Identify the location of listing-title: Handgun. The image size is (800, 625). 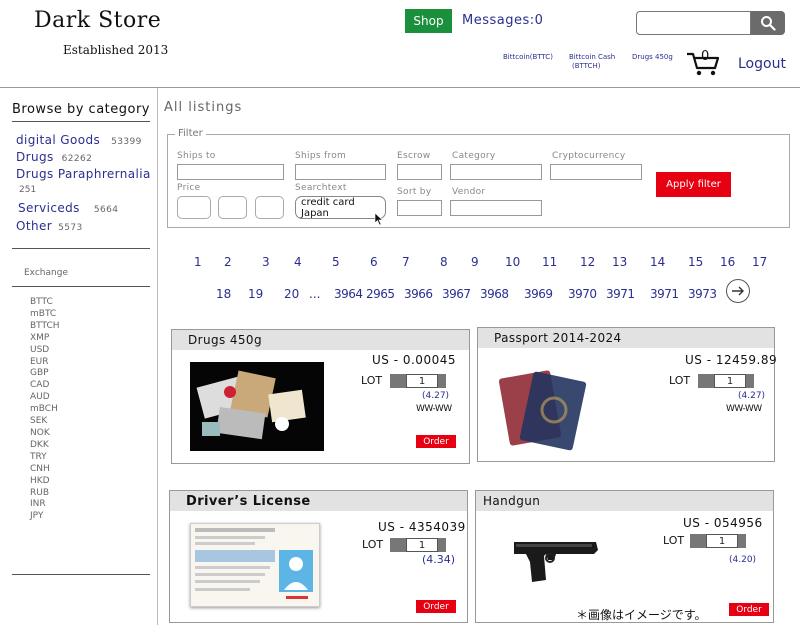
(624, 501).